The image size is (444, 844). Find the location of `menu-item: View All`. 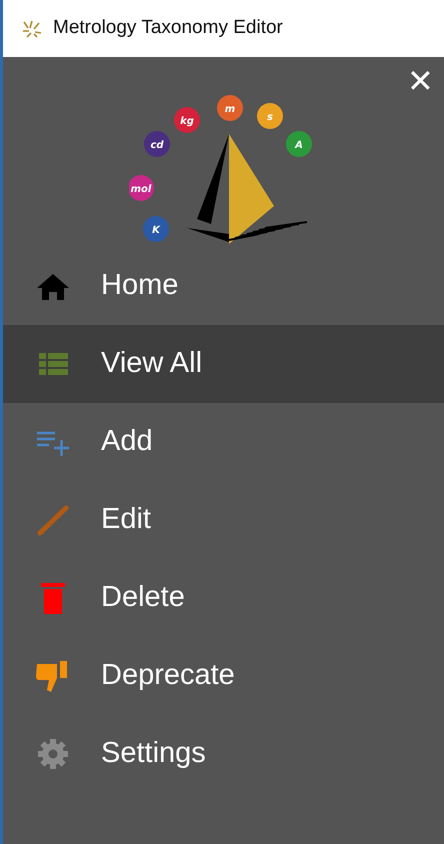

menu-item: View All is located at coordinates (223, 364).